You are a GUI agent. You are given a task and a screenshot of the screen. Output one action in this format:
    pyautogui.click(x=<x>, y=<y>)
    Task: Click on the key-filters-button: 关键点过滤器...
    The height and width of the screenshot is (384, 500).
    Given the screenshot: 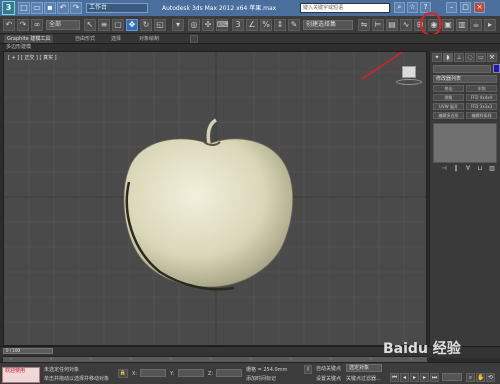 What is the action you would take?
    pyautogui.click(x=363, y=378)
    